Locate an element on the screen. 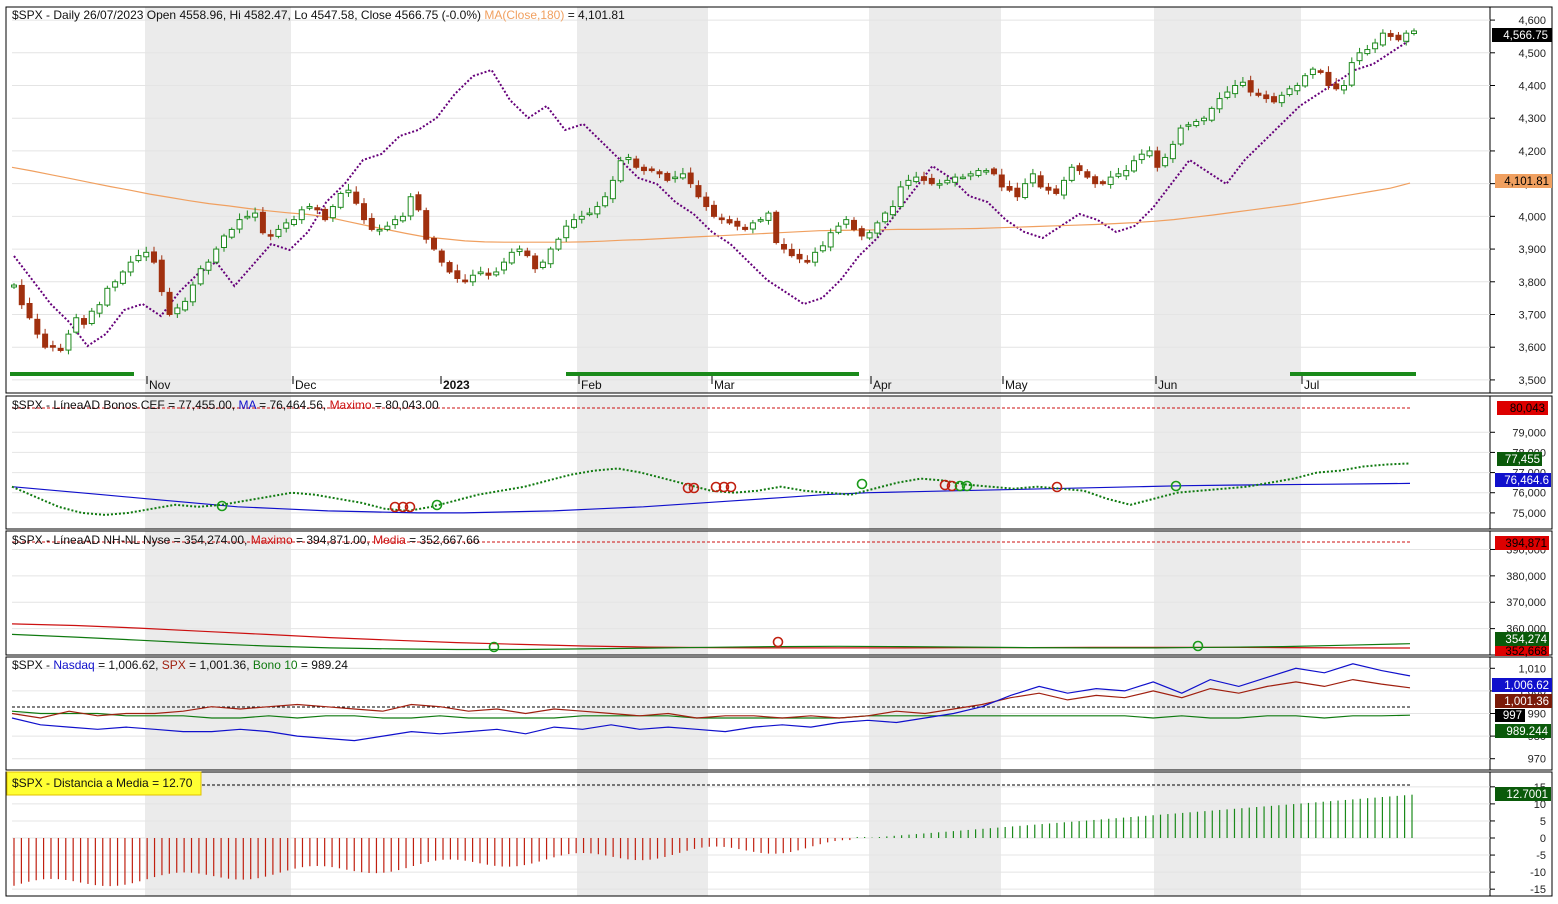 This screenshot has width=1558, height=904. distance-panel-header: $SPX - Distancia a Media = 12.70 is located at coordinates (102, 783).